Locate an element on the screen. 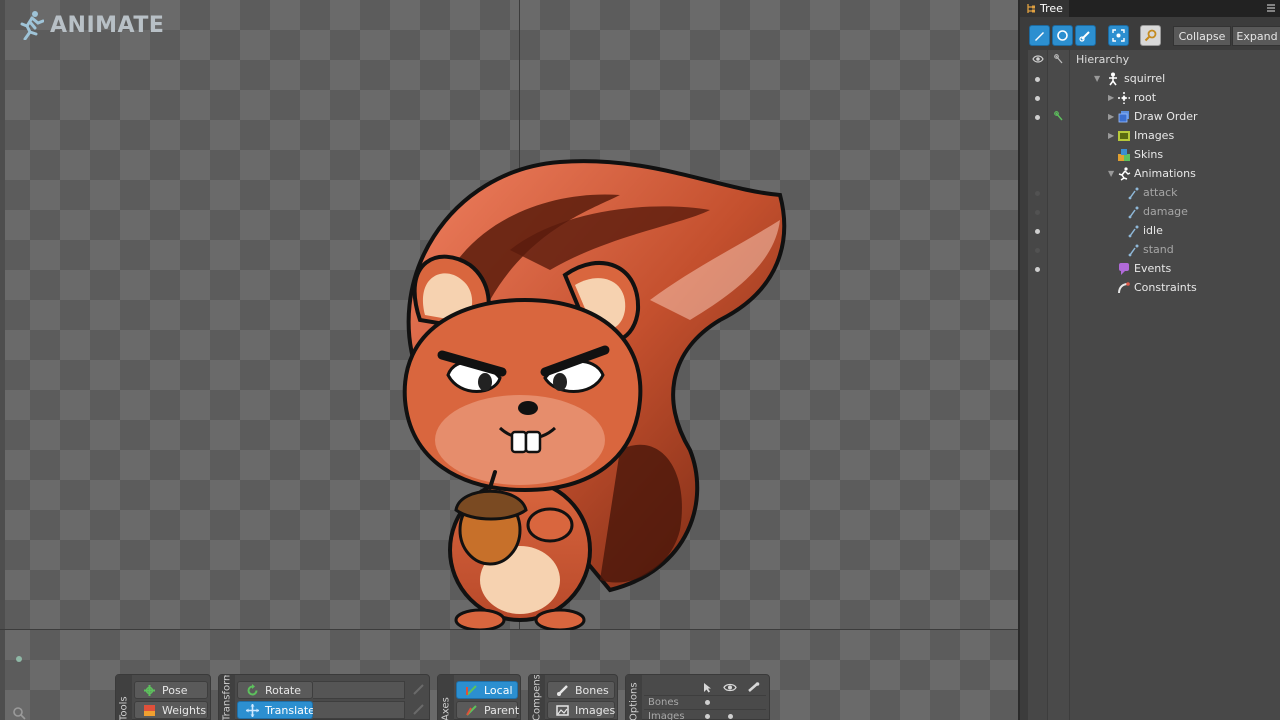  compensate-group: Compensate Bones Images is located at coordinates (573, 697).